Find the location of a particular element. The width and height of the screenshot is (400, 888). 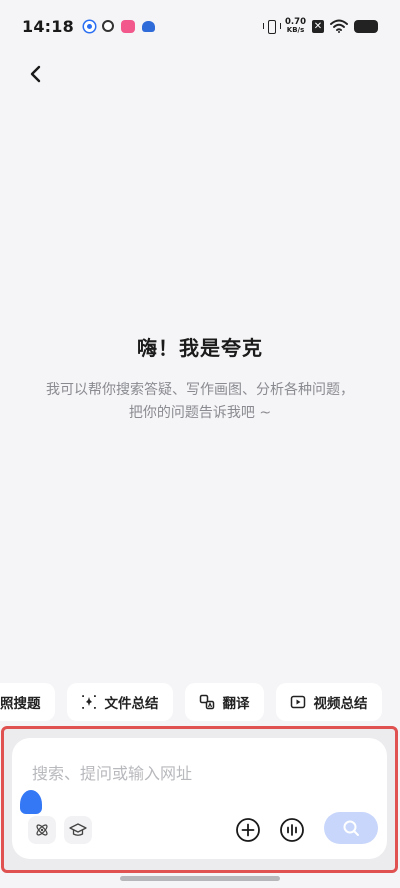

bird-app-icon is located at coordinates (148, 26).